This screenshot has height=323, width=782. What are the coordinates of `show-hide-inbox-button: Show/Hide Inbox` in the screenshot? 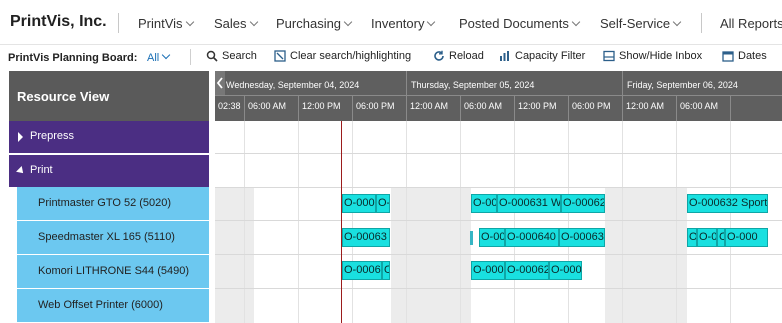 It's located at (652, 56).